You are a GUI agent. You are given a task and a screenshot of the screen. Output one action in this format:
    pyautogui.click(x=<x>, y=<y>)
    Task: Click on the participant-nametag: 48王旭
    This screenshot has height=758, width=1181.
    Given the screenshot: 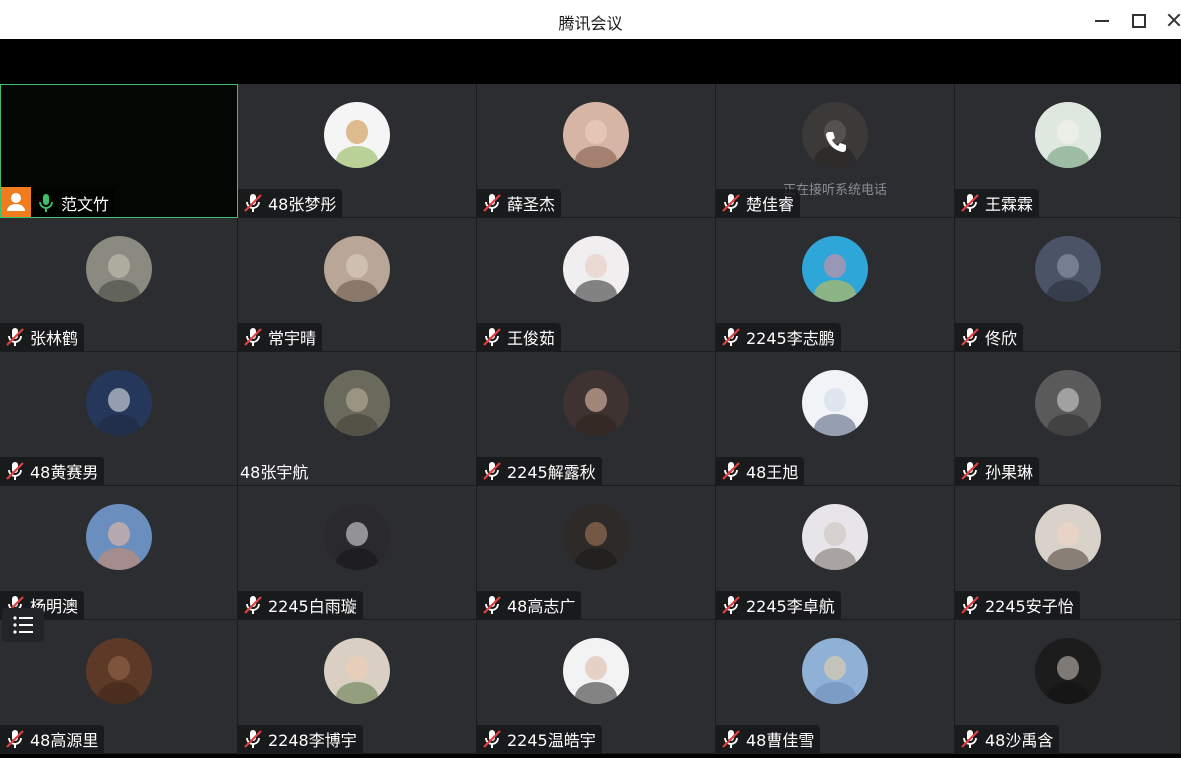 What is the action you would take?
    pyautogui.click(x=760, y=471)
    